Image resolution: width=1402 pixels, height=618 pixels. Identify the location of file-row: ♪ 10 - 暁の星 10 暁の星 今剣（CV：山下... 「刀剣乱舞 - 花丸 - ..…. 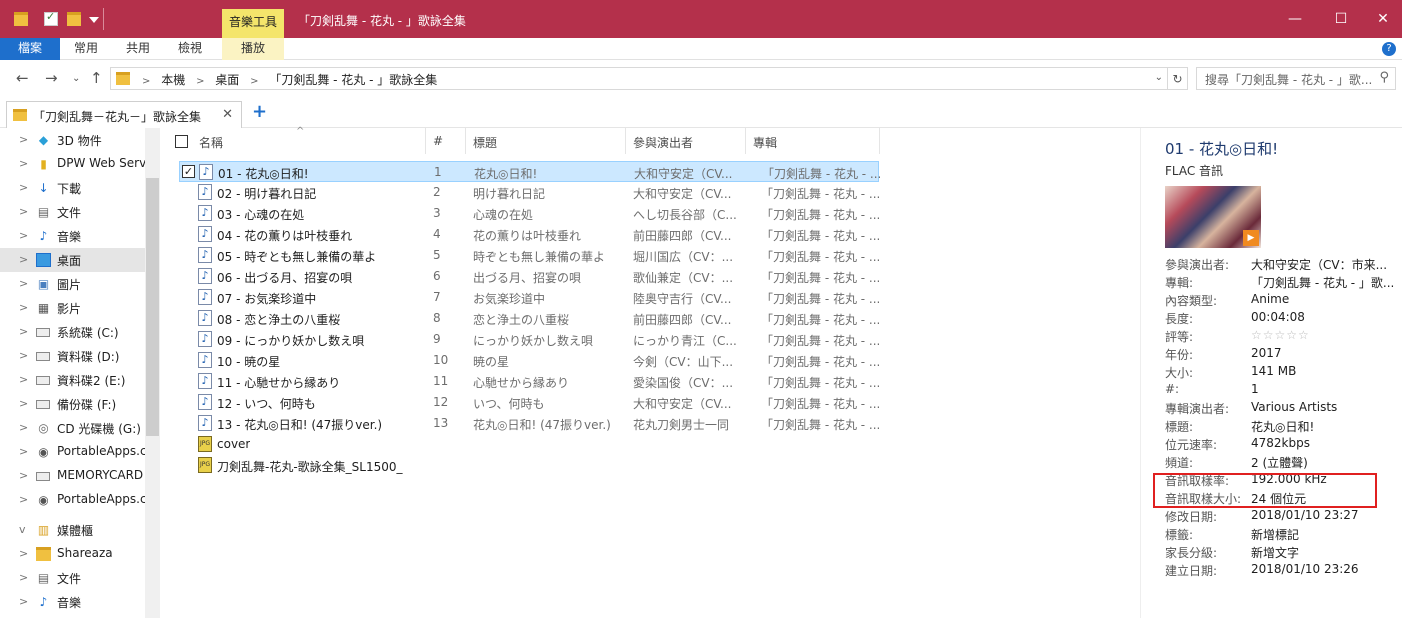
(529, 360).